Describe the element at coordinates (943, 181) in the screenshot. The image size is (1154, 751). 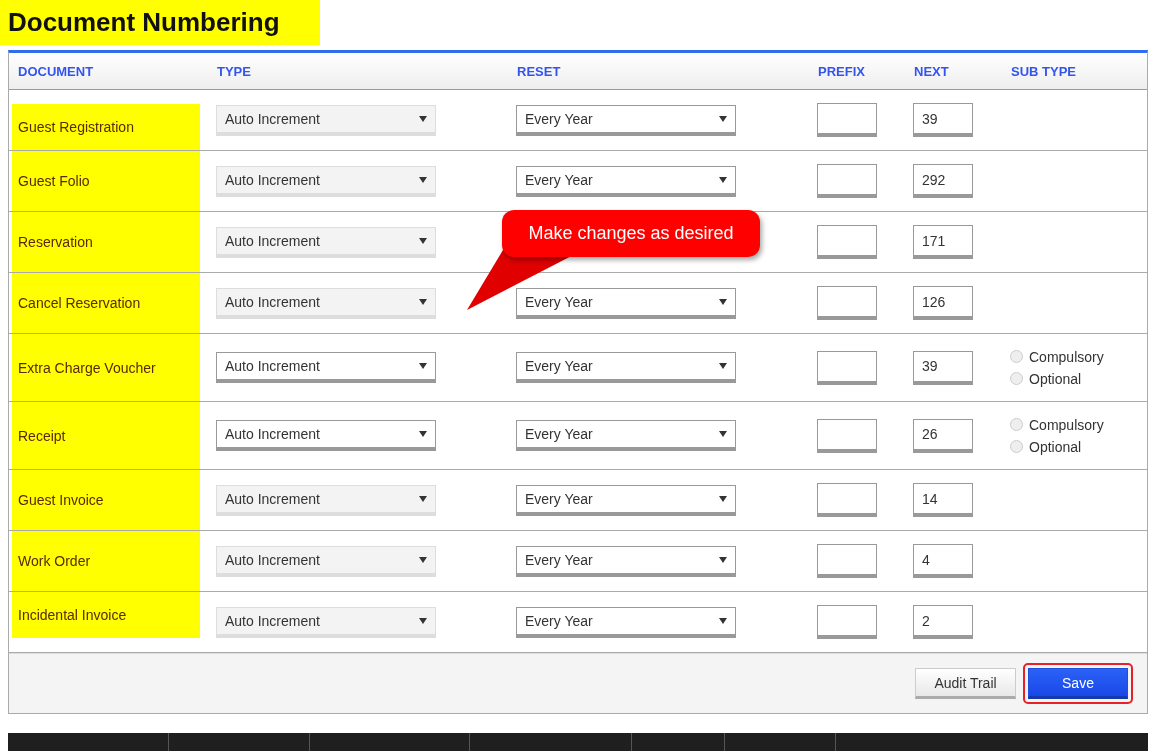
I see `next-number-field: 292` at that location.